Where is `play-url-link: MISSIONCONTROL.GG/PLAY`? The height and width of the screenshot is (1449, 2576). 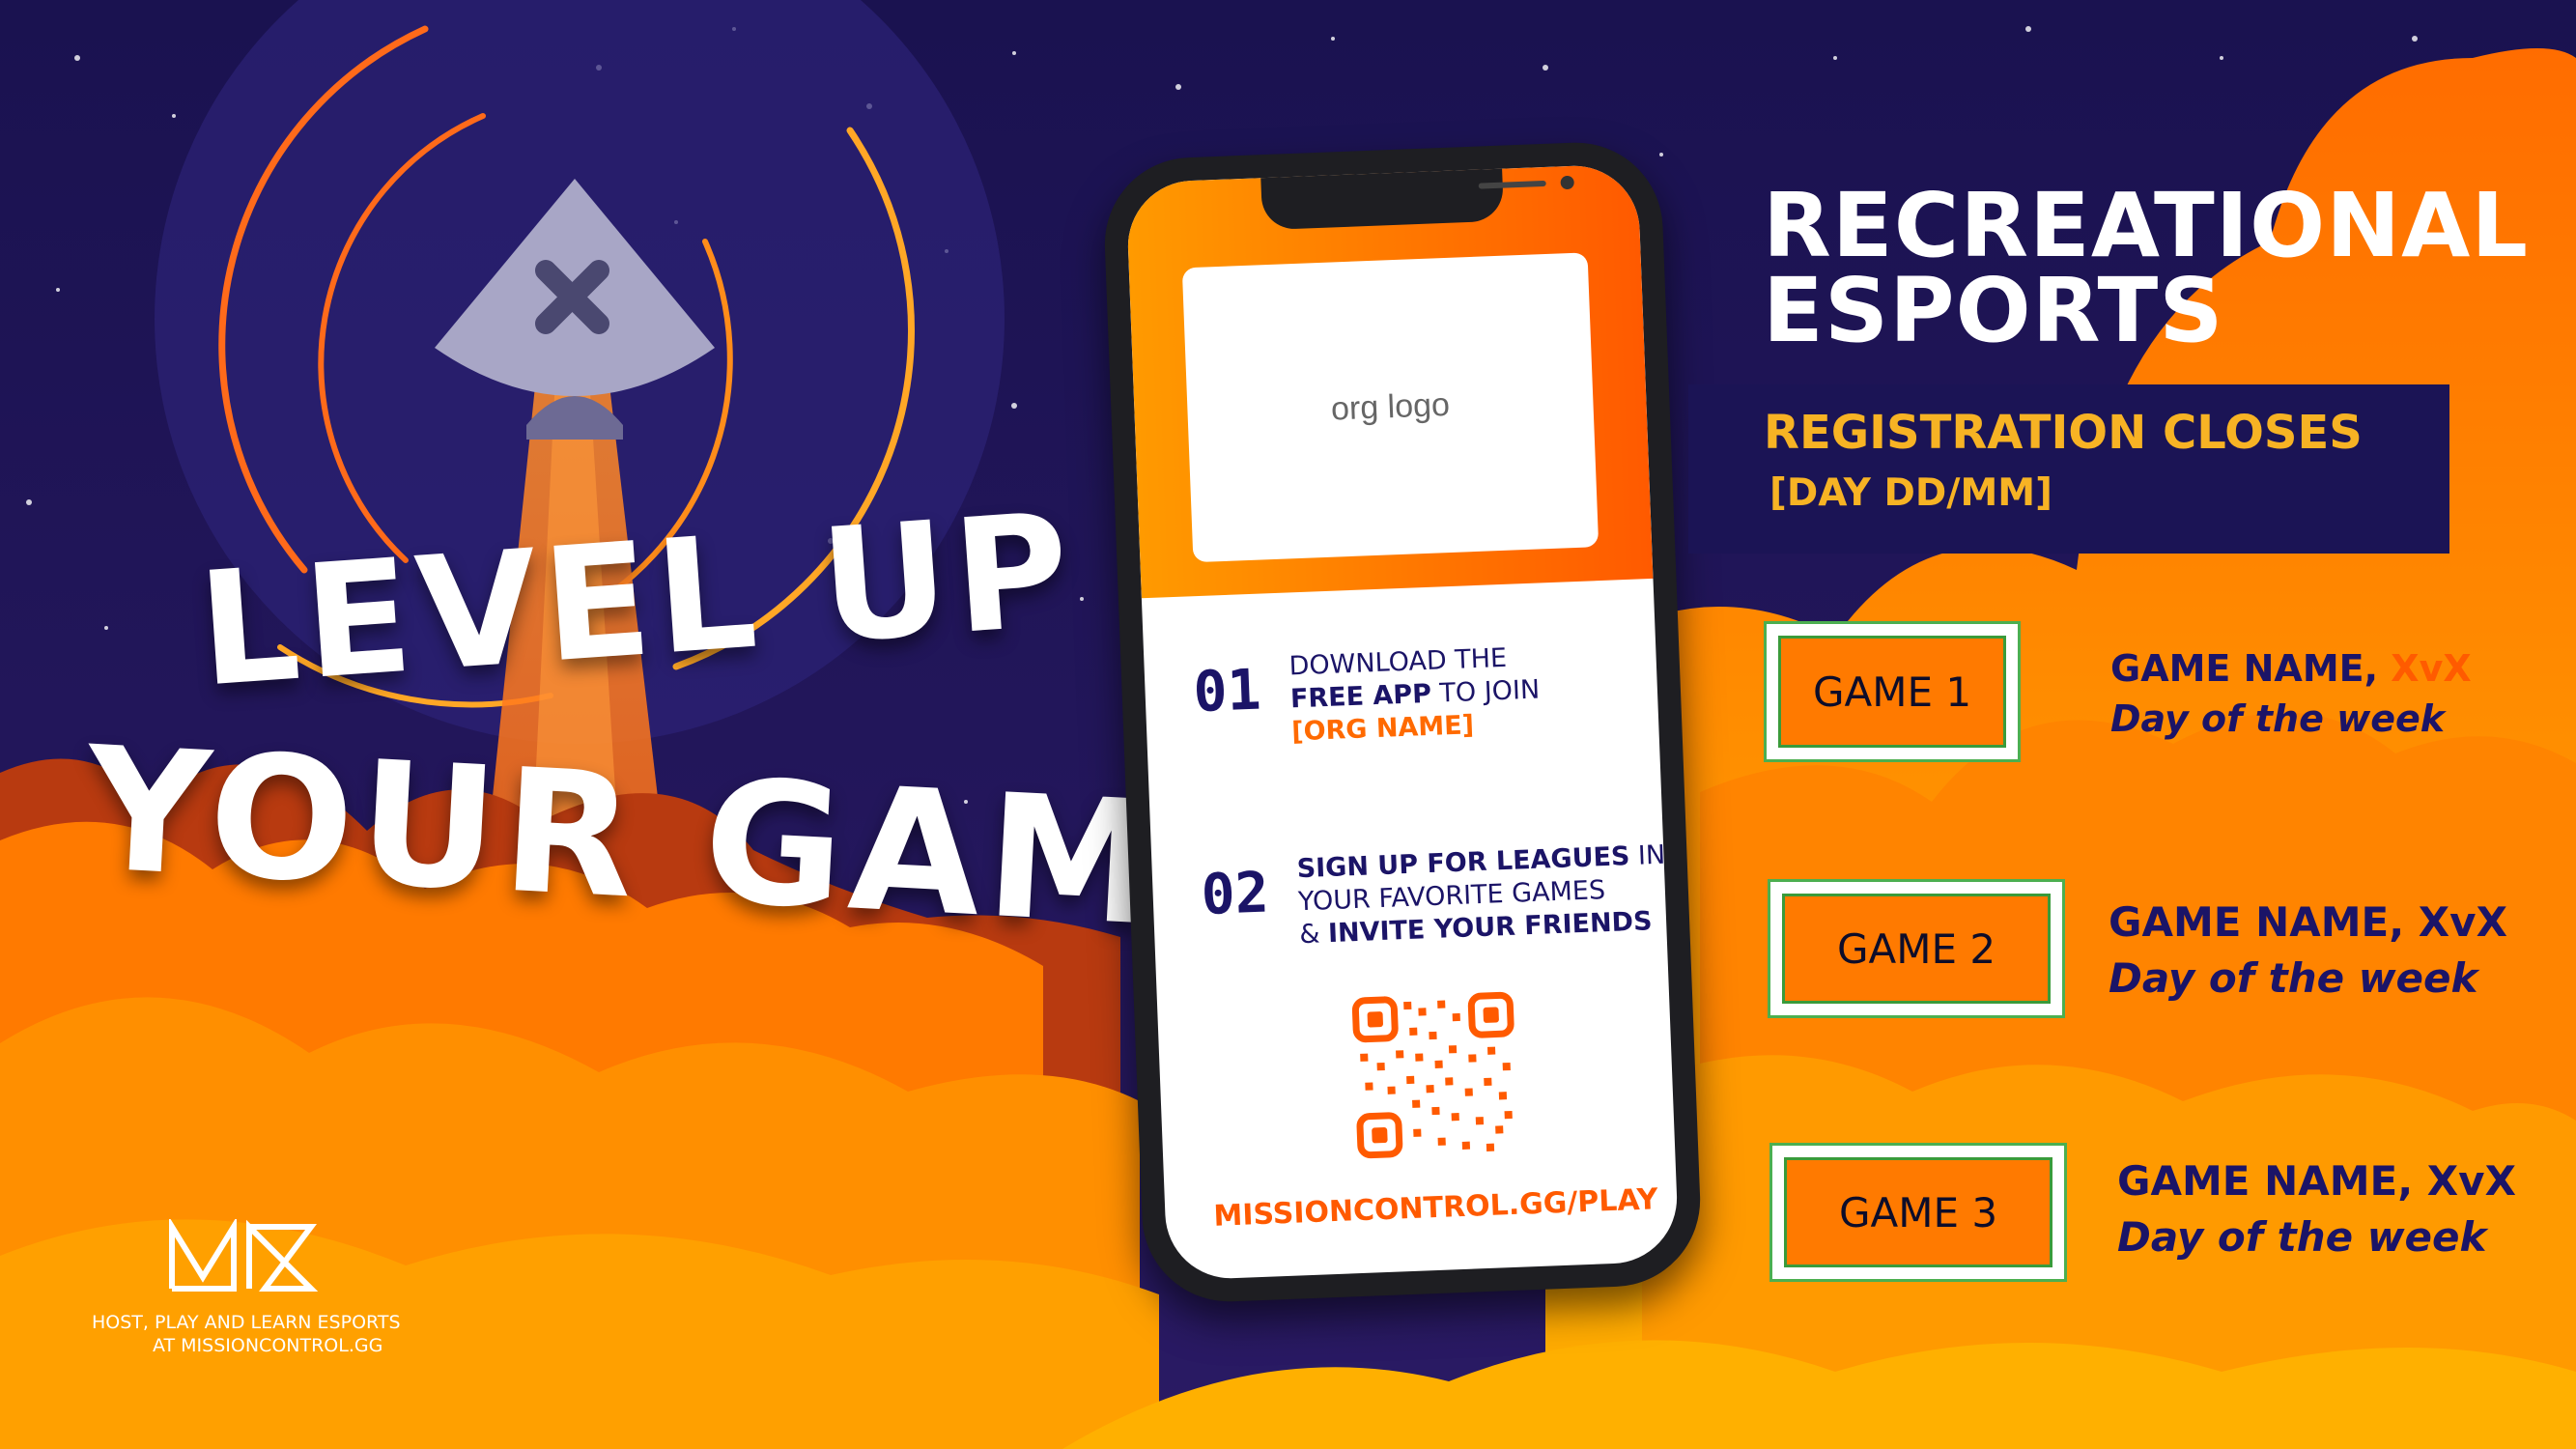 play-url-link: MISSIONCONTROL.GG/PLAY is located at coordinates (1435, 1208).